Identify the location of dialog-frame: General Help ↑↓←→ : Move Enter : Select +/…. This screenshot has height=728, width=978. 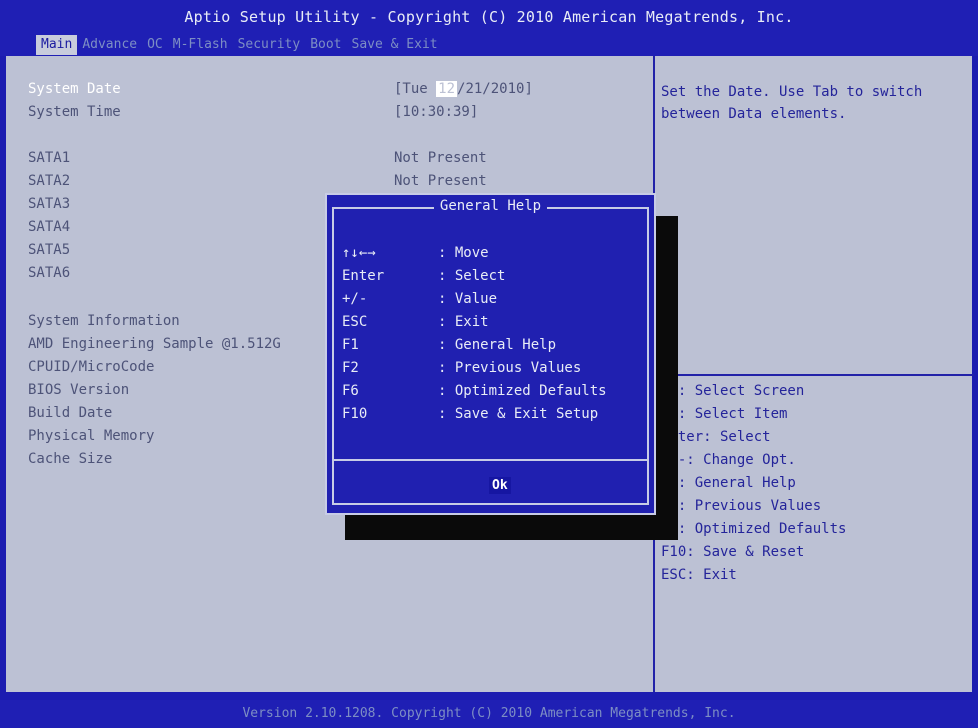
(490, 351).